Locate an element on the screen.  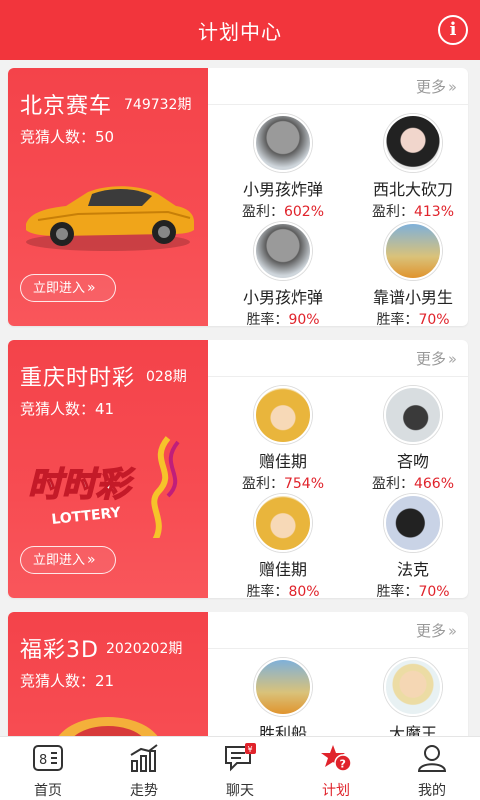
trend-icon is located at coordinates (144, 758).